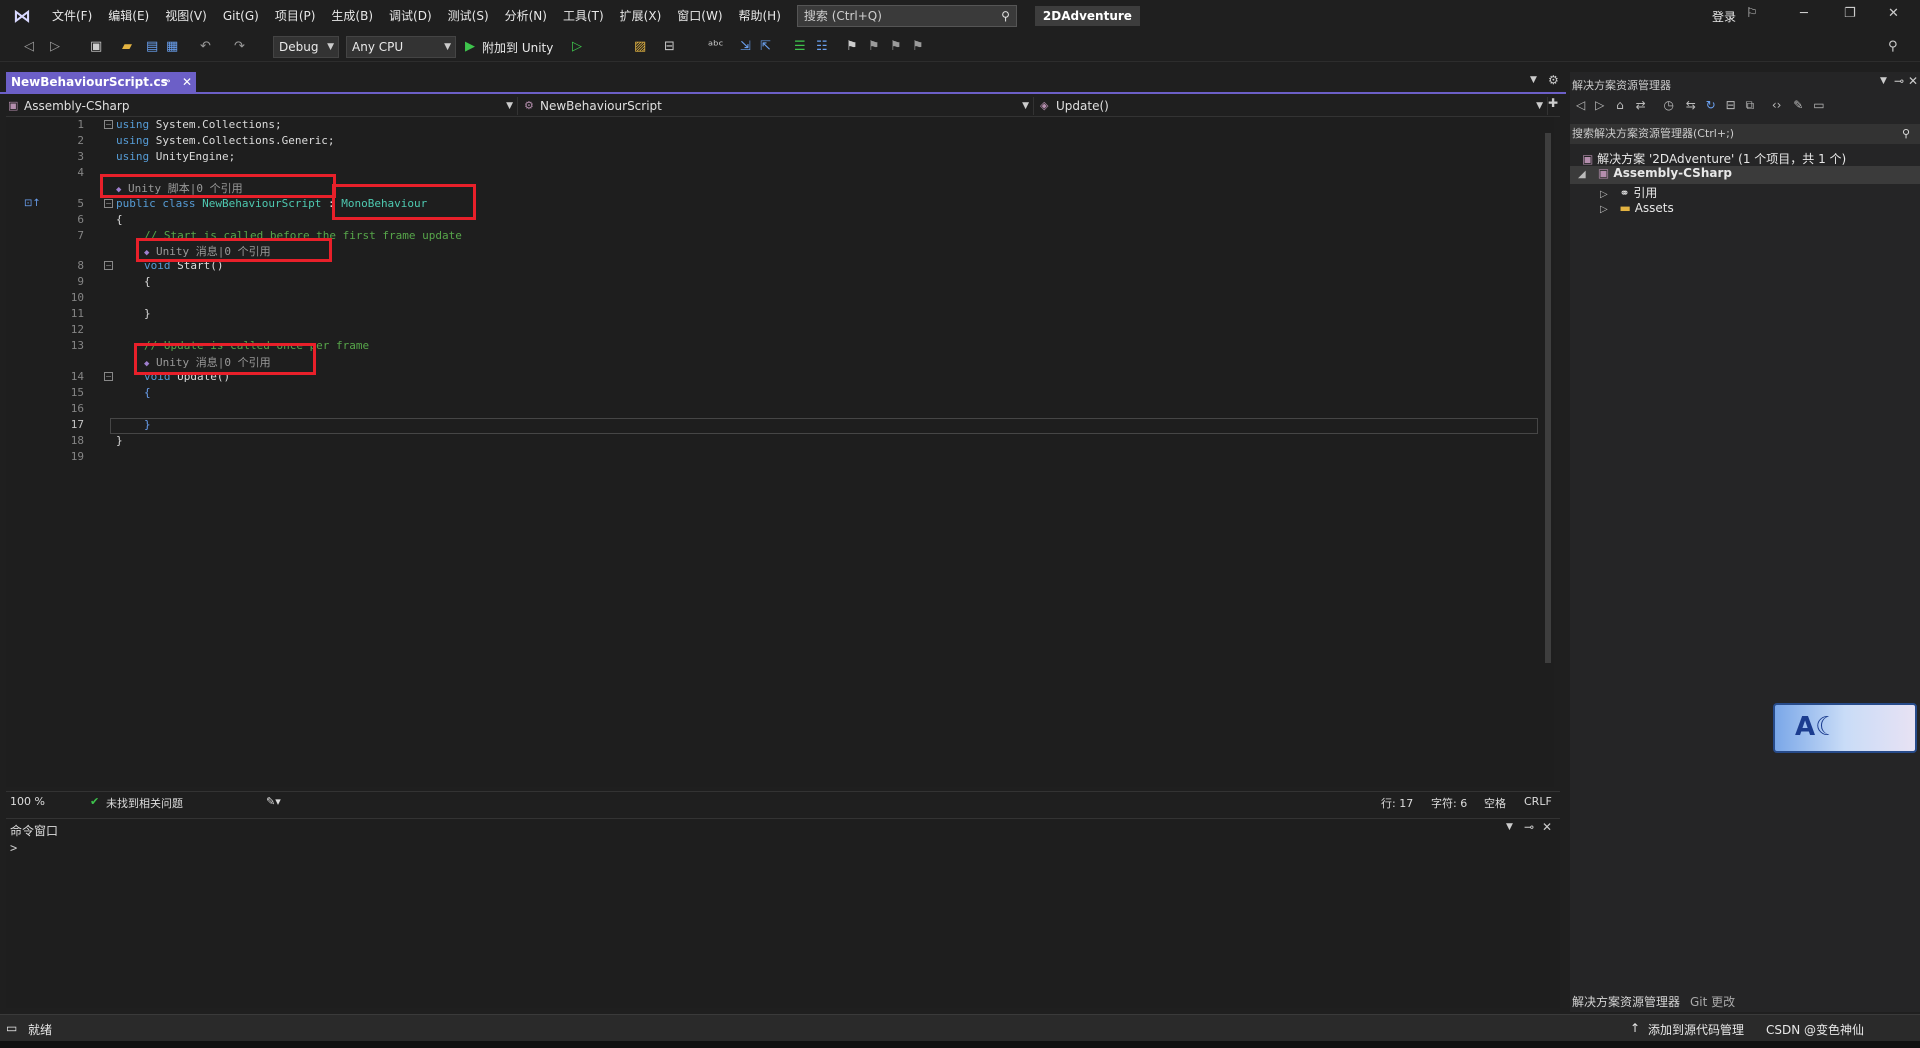  What do you see at coordinates (1804, 13) in the screenshot?
I see `minimize-icon: ─` at bounding box center [1804, 13].